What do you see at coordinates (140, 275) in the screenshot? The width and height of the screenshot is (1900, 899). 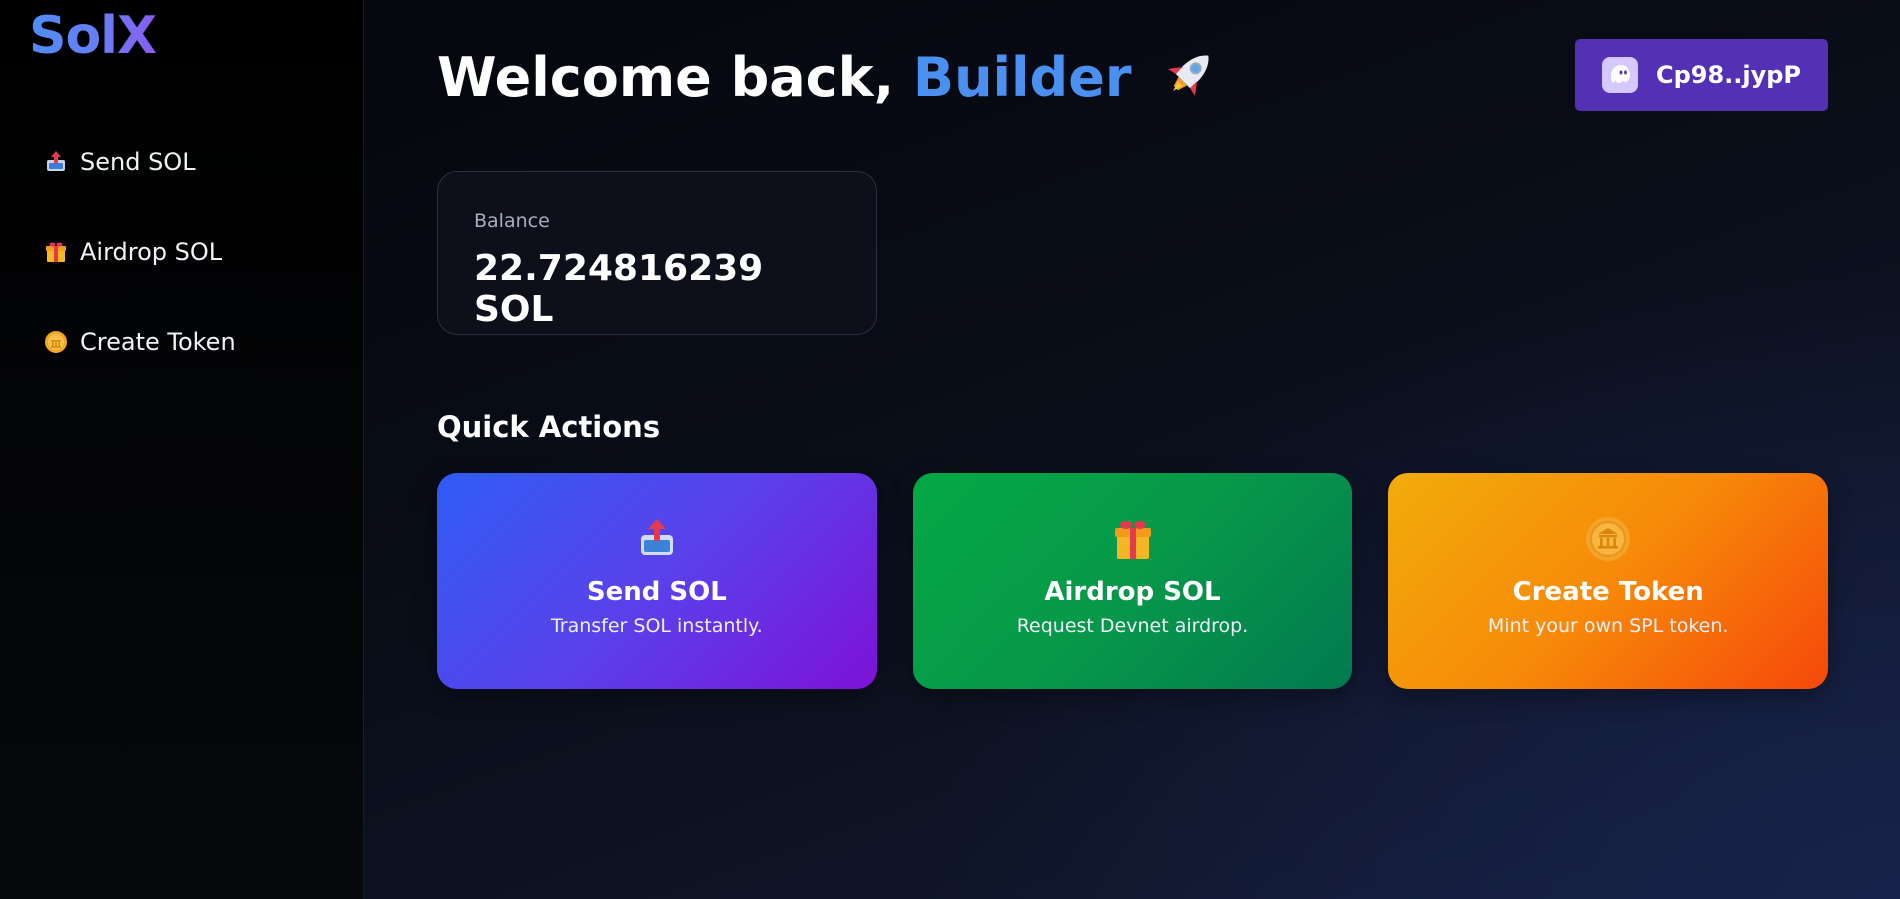 I see `sidebar-nav: Send SOL Airdrop SOL Create Token` at bounding box center [140, 275].